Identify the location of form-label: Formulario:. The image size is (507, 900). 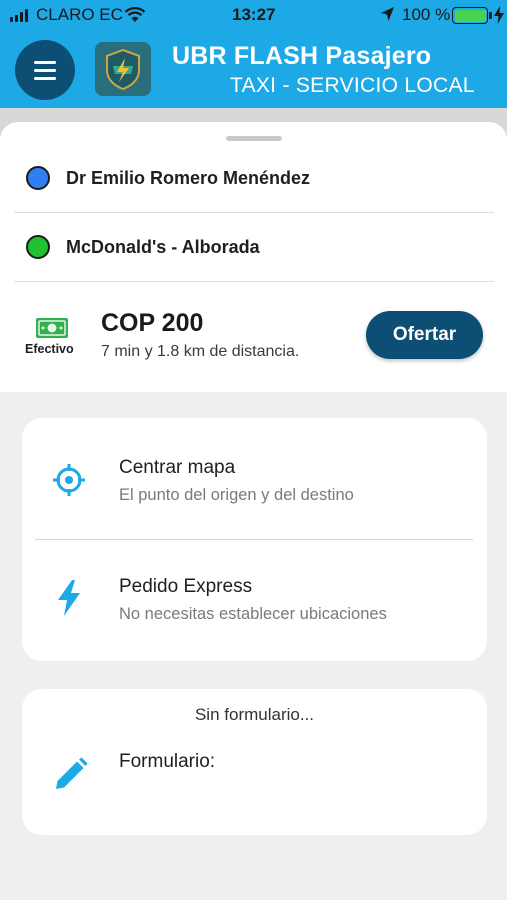
(167, 761).